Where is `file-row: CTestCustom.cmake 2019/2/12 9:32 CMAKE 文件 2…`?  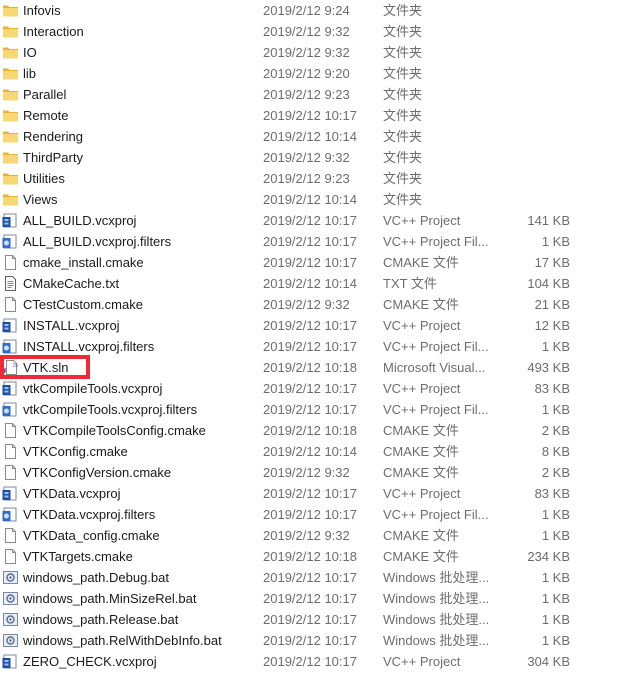 file-row: CTestCustom.cmake 2019/2/12 9:32 CMAKE 文件 2… is located at coordinates (314, 304).